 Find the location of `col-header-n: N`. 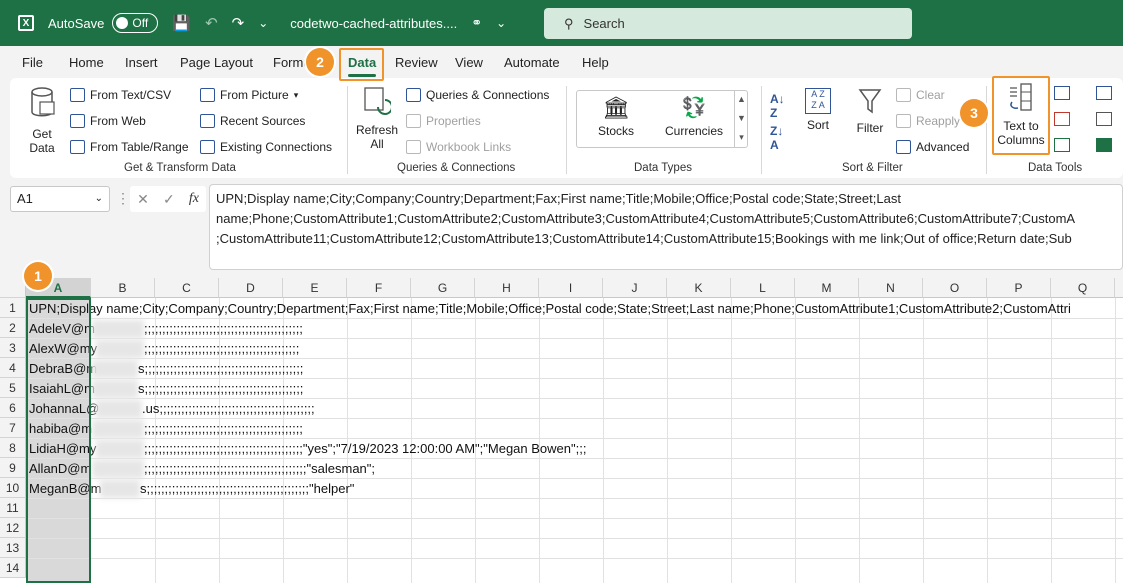

col-header-n: N is located at coordinates (891, 288).